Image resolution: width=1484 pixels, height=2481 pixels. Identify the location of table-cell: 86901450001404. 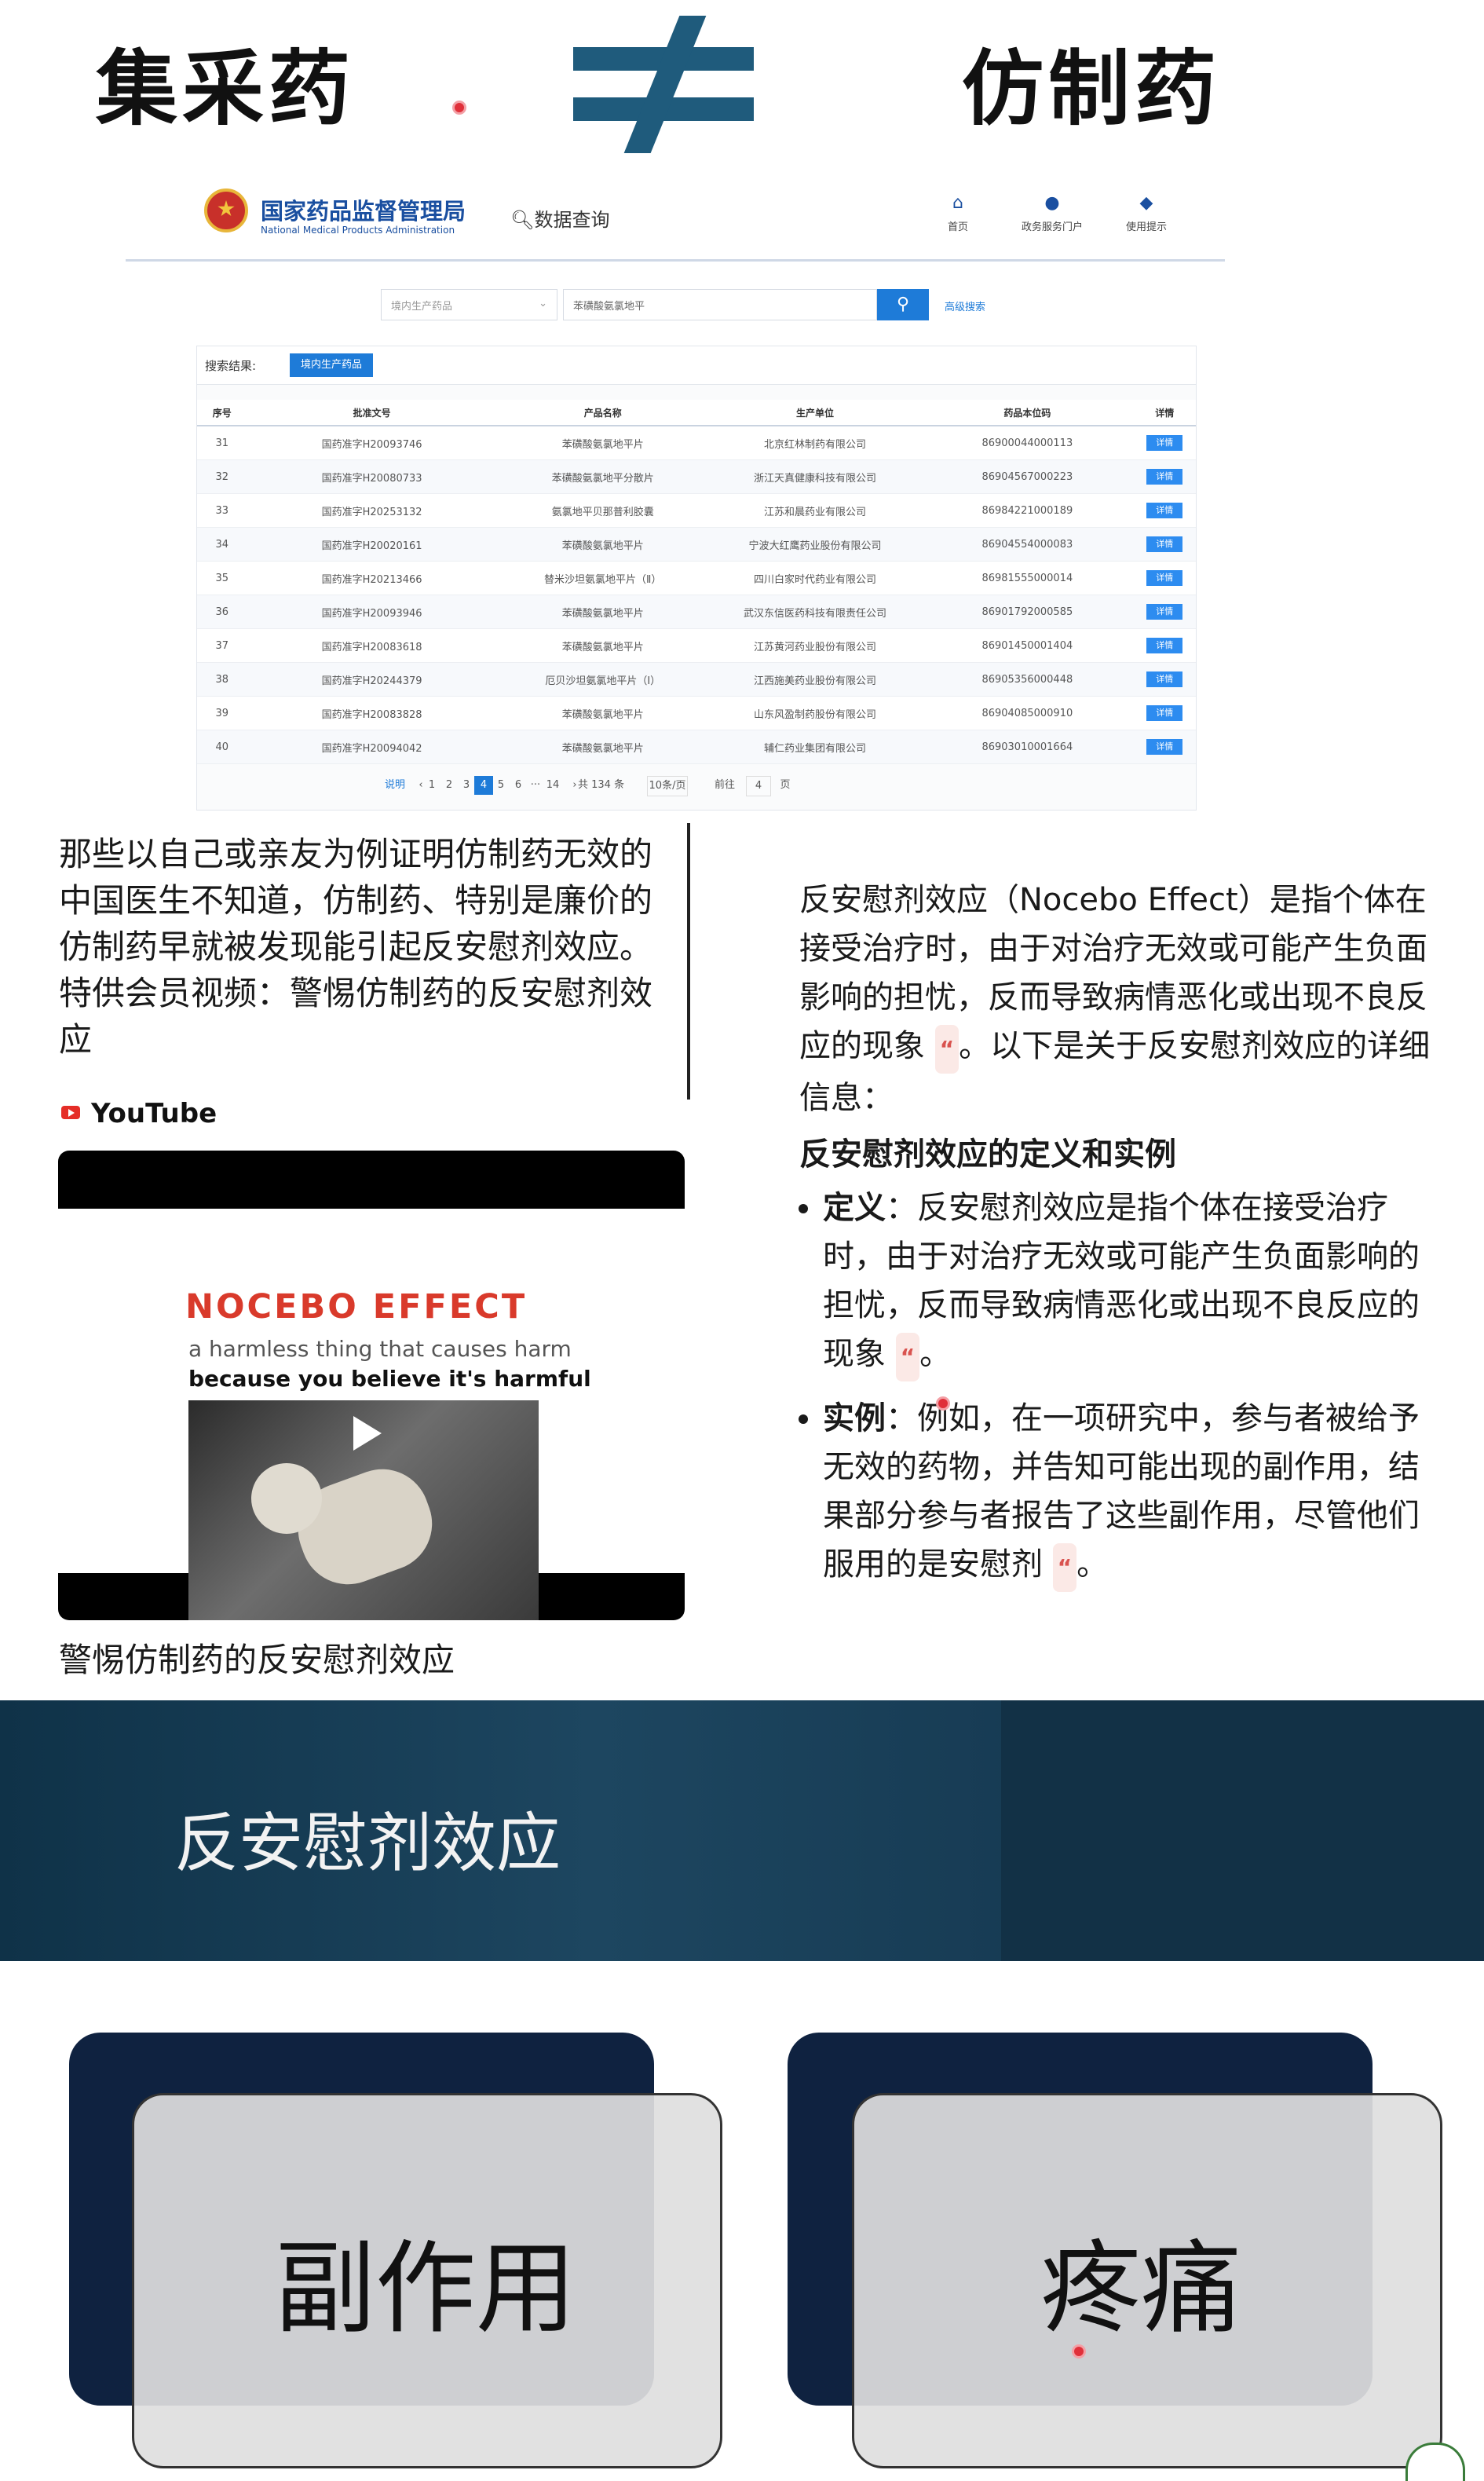
(1027, 645).